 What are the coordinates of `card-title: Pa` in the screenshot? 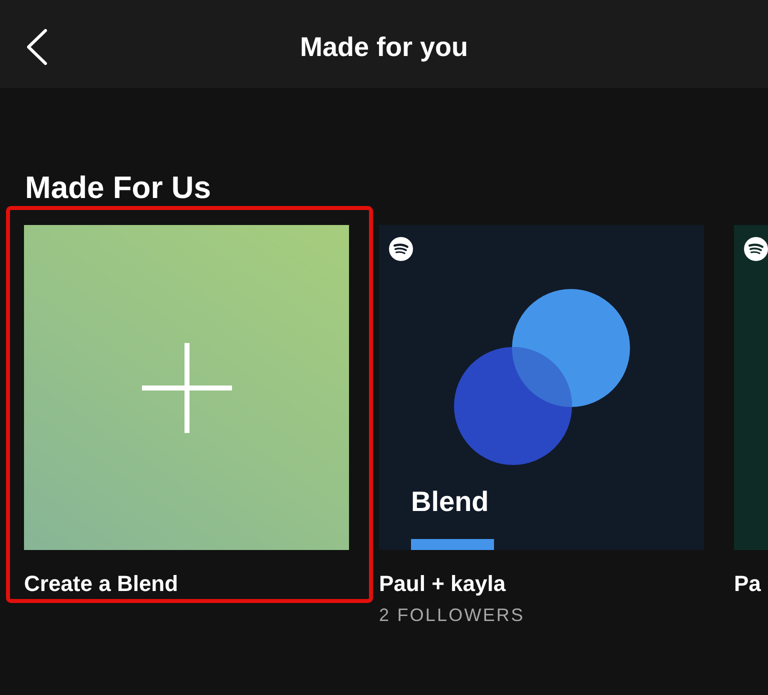 It's located at (747, 584).